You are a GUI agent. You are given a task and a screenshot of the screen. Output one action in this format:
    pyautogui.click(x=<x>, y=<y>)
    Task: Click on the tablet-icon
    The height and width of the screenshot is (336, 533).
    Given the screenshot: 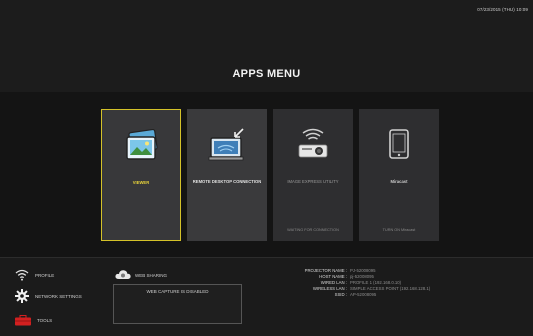 What is the action you would take?
    pyautogui.click(x=399, y=144)
    